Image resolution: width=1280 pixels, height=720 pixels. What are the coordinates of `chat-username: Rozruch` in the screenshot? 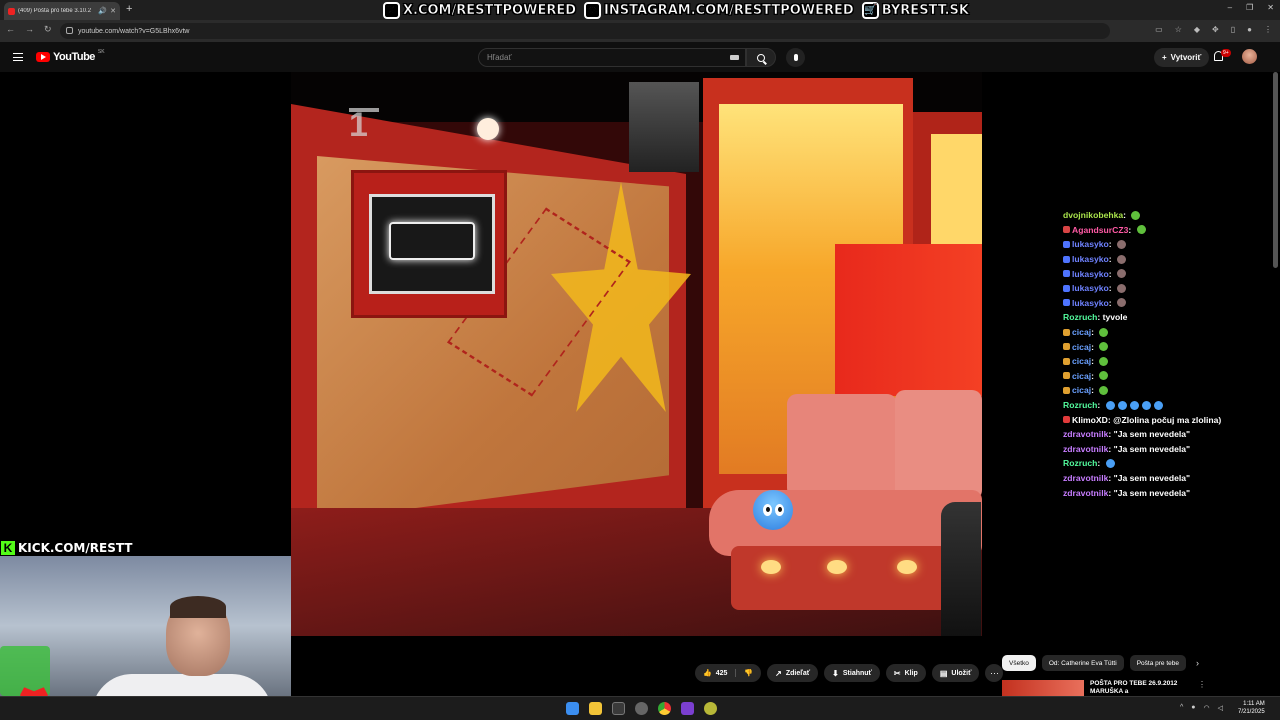 It's located at (1080, 463).